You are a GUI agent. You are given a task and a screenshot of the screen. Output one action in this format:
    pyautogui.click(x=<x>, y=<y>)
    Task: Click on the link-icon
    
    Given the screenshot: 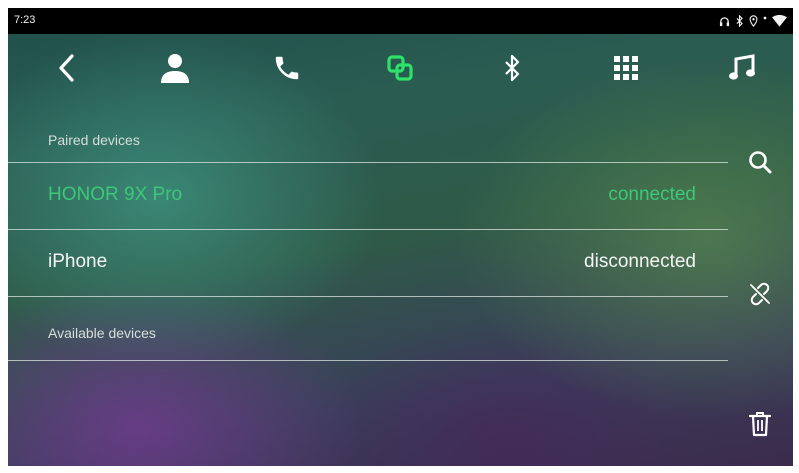 What is the action you would take?
    pyautogui.click(x=400, y=68)
    